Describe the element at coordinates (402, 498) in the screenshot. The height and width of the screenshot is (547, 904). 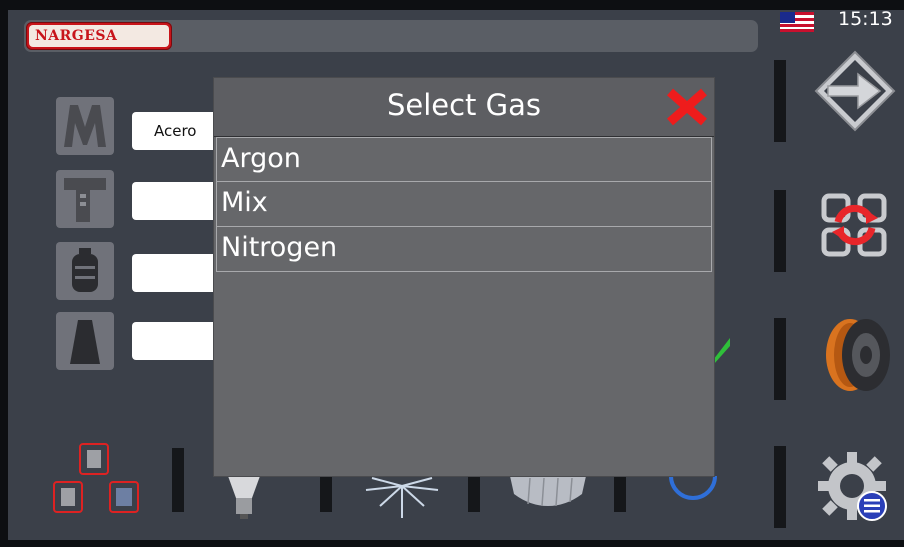
I see `spark-icon` at that location.